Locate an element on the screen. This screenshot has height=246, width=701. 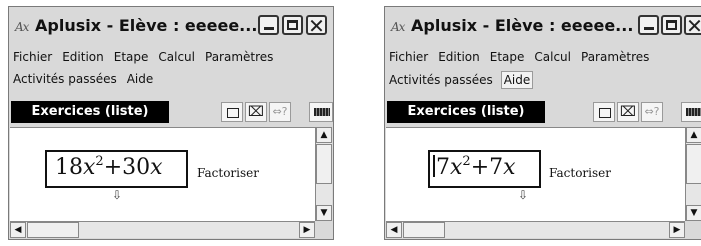
expression-box: 18x2+30x is located at coordinates (116, 169).